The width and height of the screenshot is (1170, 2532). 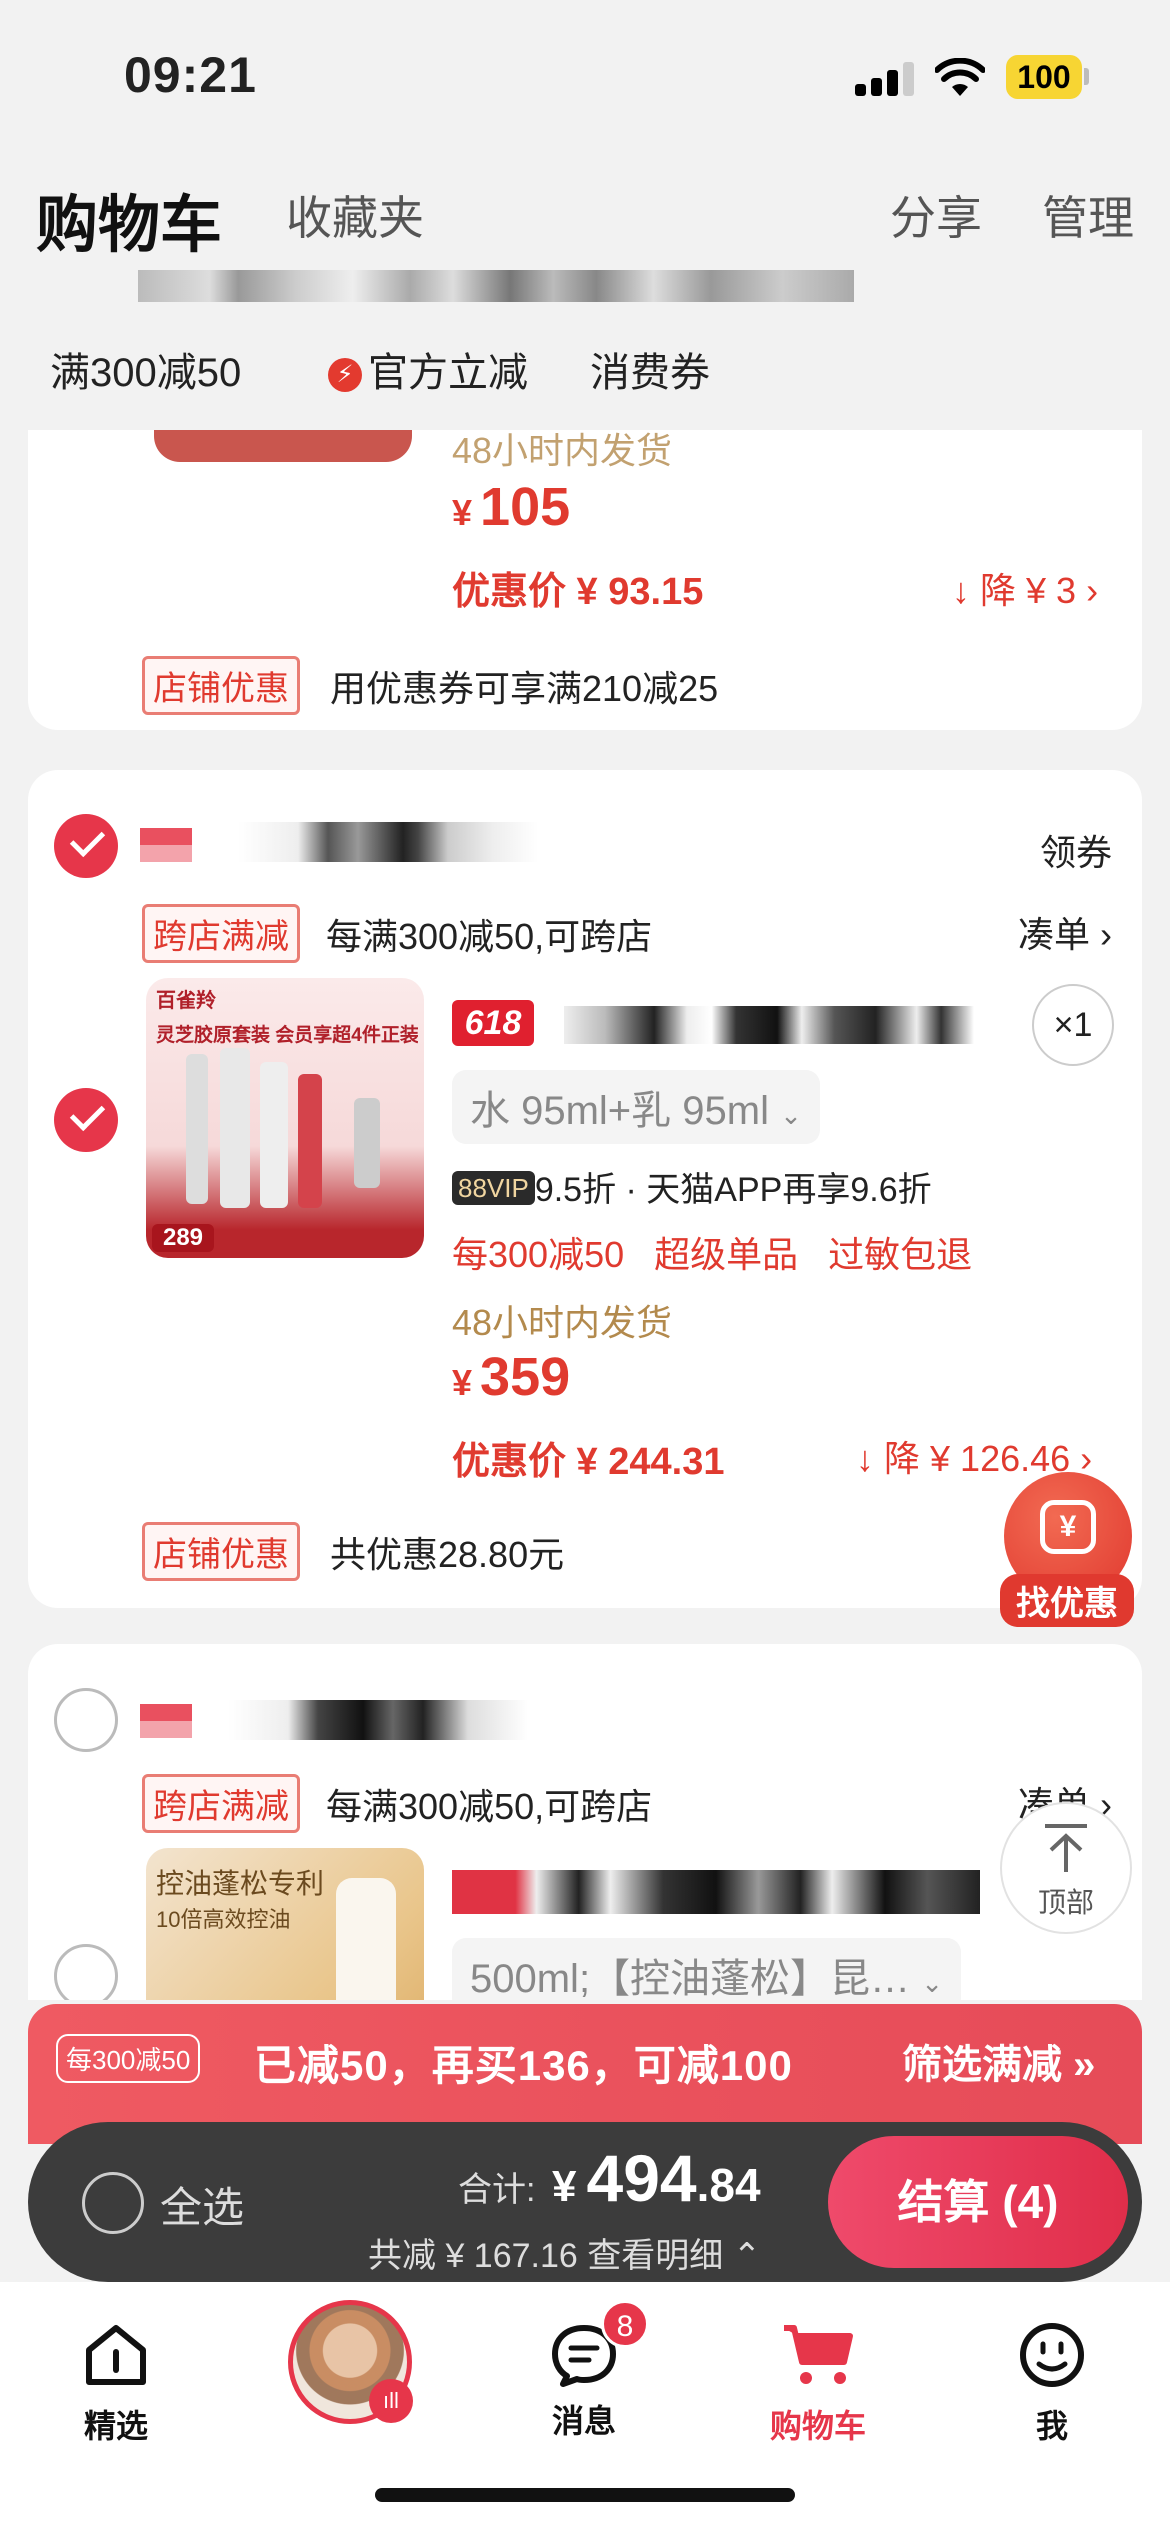 What do you see at coordinates (1088, 215) in the screenshot?
I see `manage-button: 管理` at bounding box center [1088, 215].